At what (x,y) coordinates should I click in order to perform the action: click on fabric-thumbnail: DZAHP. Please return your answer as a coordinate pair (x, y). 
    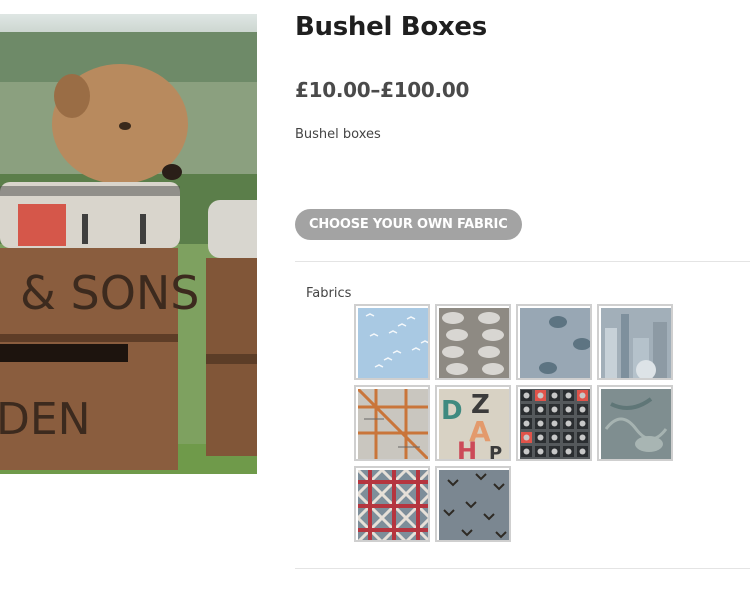
    Looking at the image, I should click on (474, 424).